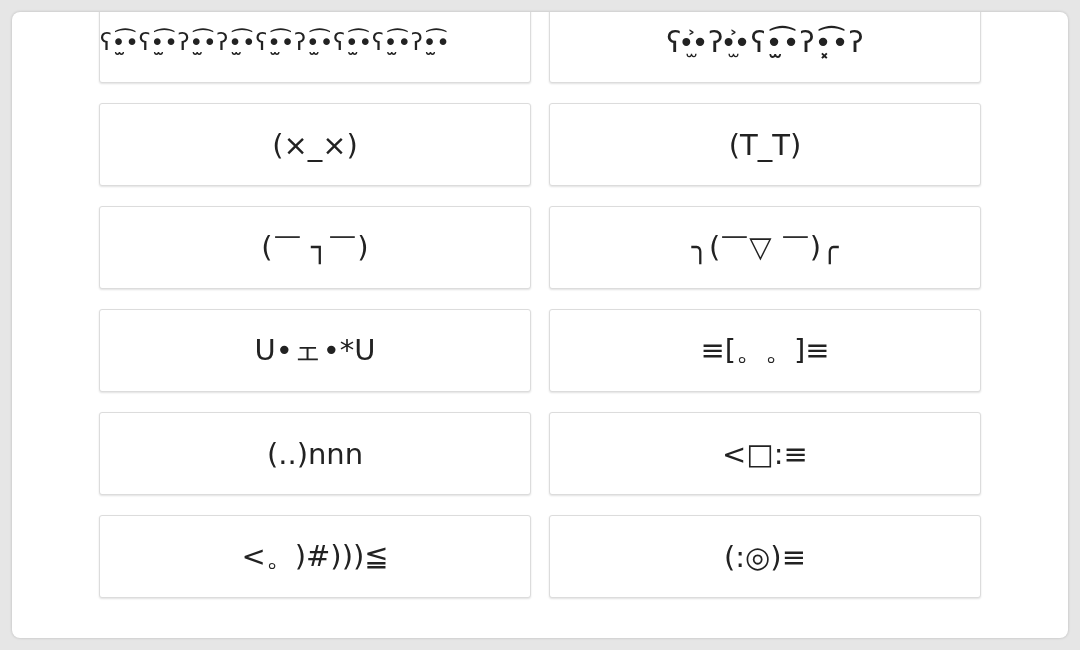 This screenshot has height=650, width=1080. I want to click on kaomoji-button: ≡[。。]≡, so click(765, 350).